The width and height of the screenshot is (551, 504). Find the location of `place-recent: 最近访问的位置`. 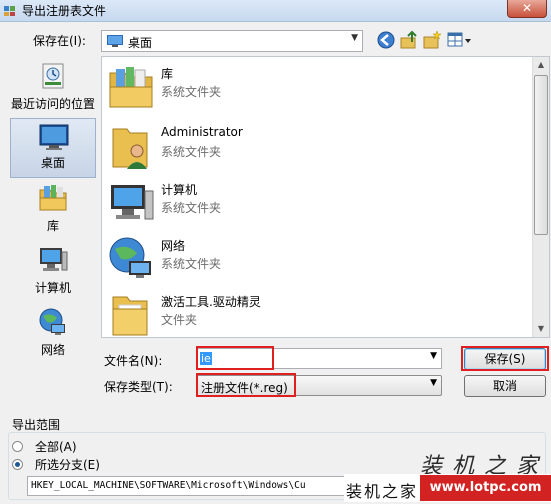

place-recent: 最近访问的位置 is located at coordinates (53, 88).